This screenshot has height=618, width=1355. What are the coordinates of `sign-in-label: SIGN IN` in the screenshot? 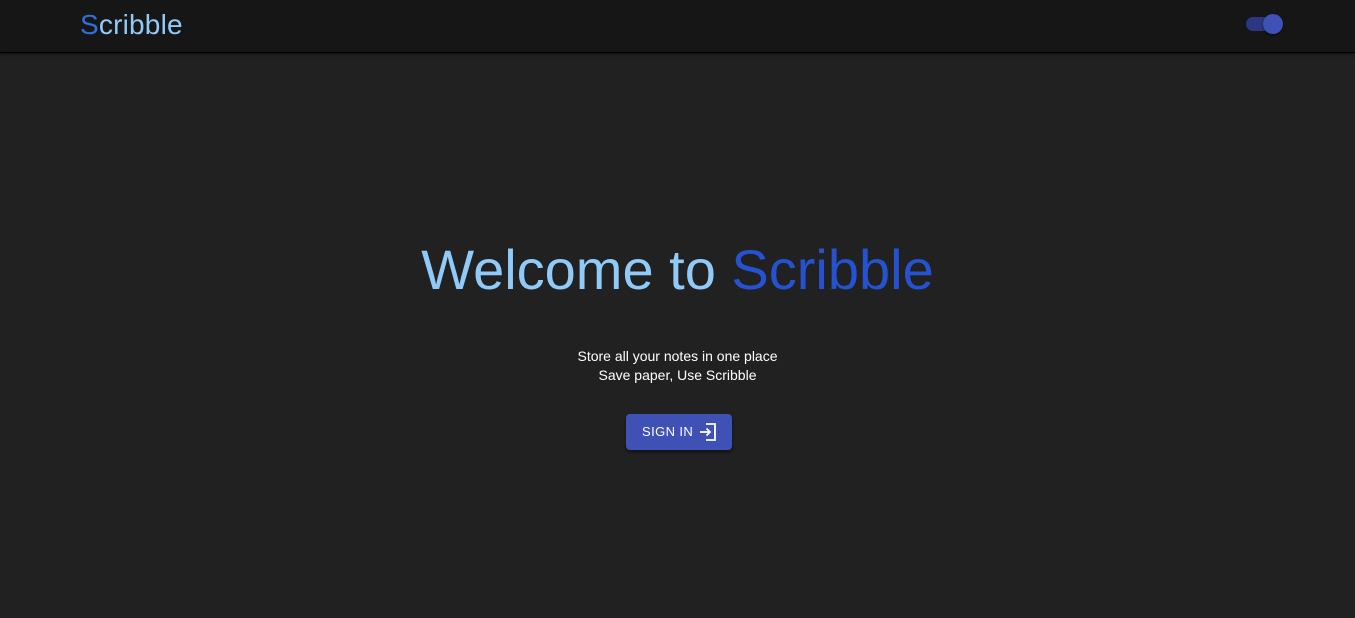 It's located at (668, 431).